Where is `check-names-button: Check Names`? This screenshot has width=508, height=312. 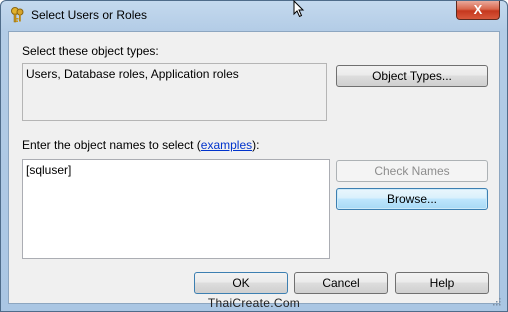 check-names-button: Check Names is located at coordinates (412, 171).